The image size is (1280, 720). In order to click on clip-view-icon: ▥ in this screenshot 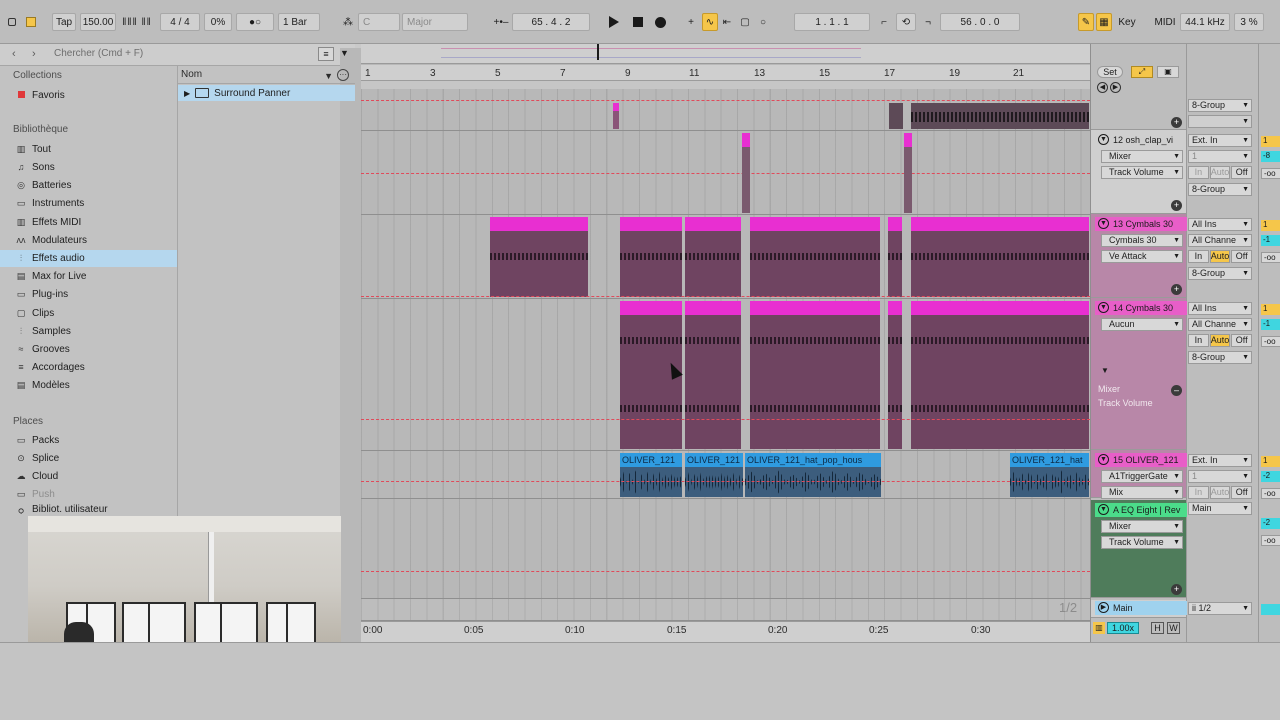, I will do `click(1099, 628)`.